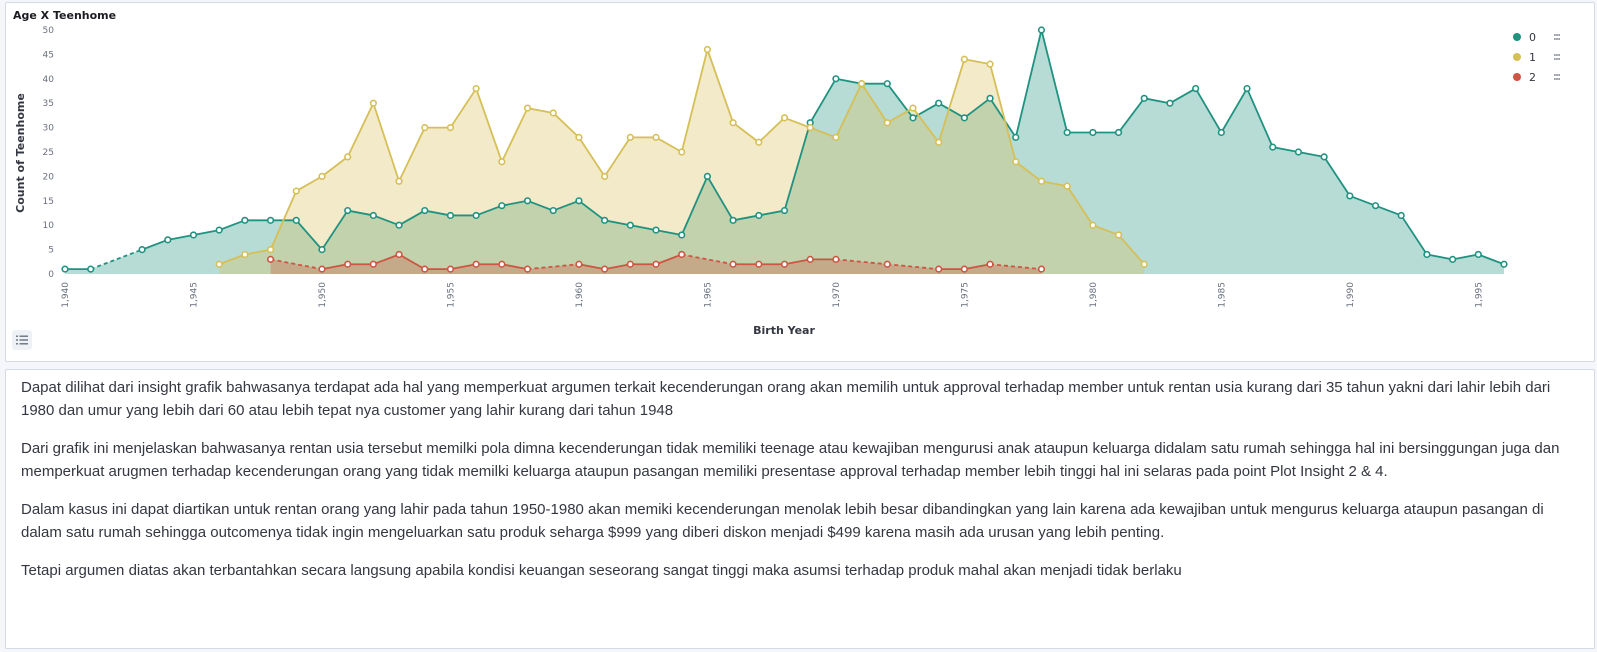 The width and height of the screenshot is (1597, 652). Describe the element at coordinates (1532, 77) in the screenshot. I see `legend-label: 2` at that location.